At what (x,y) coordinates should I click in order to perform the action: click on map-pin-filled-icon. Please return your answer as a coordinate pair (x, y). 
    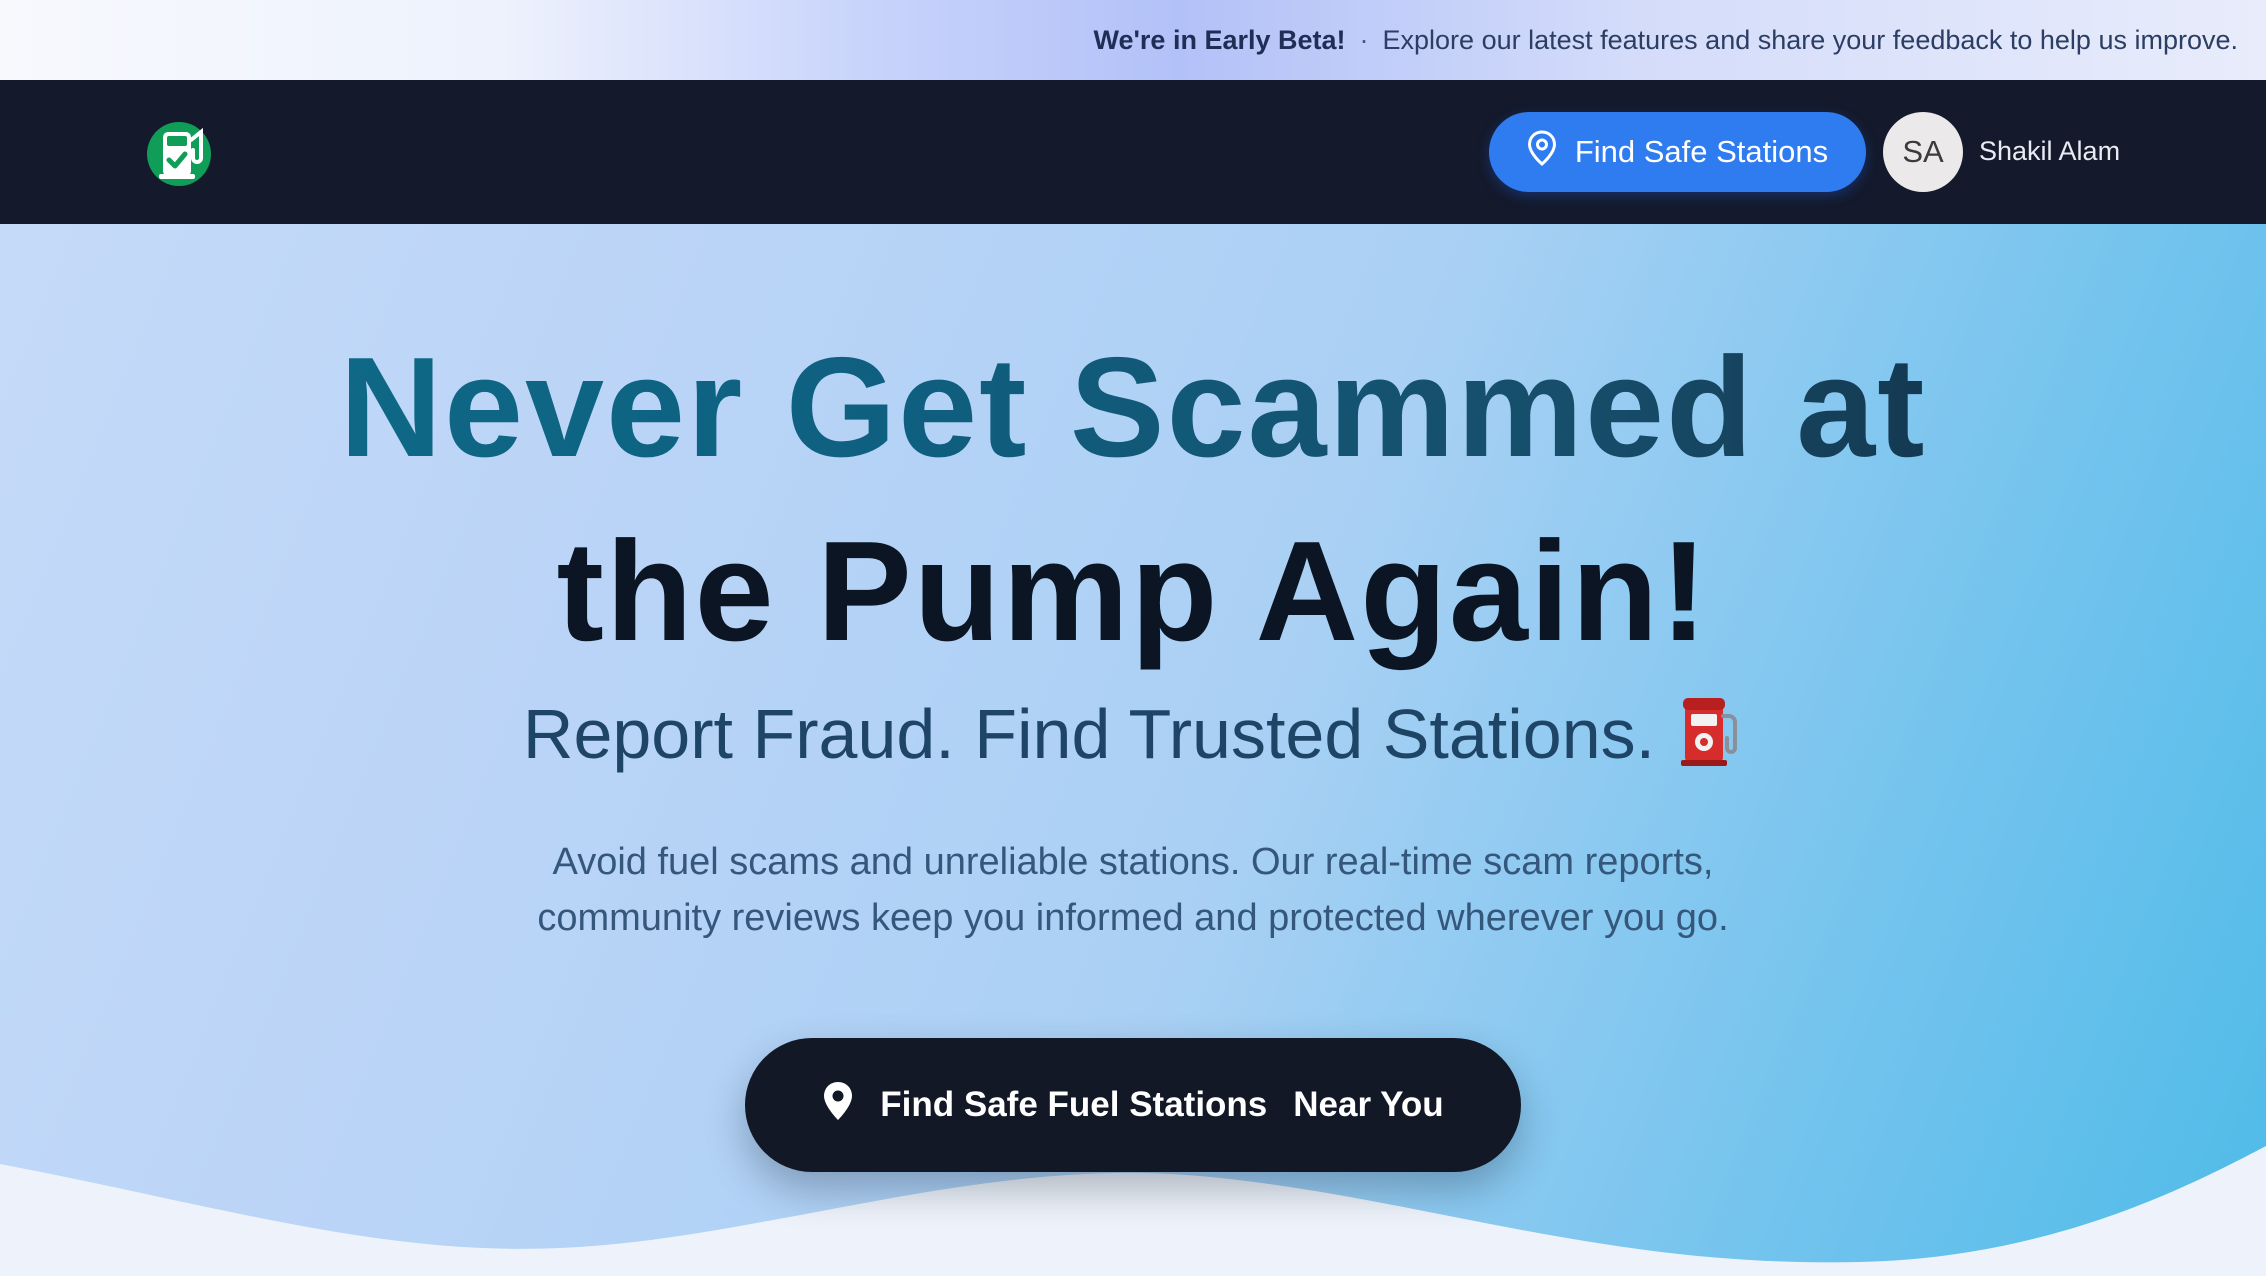
    Looking at the image, I should click on (838, 1105).